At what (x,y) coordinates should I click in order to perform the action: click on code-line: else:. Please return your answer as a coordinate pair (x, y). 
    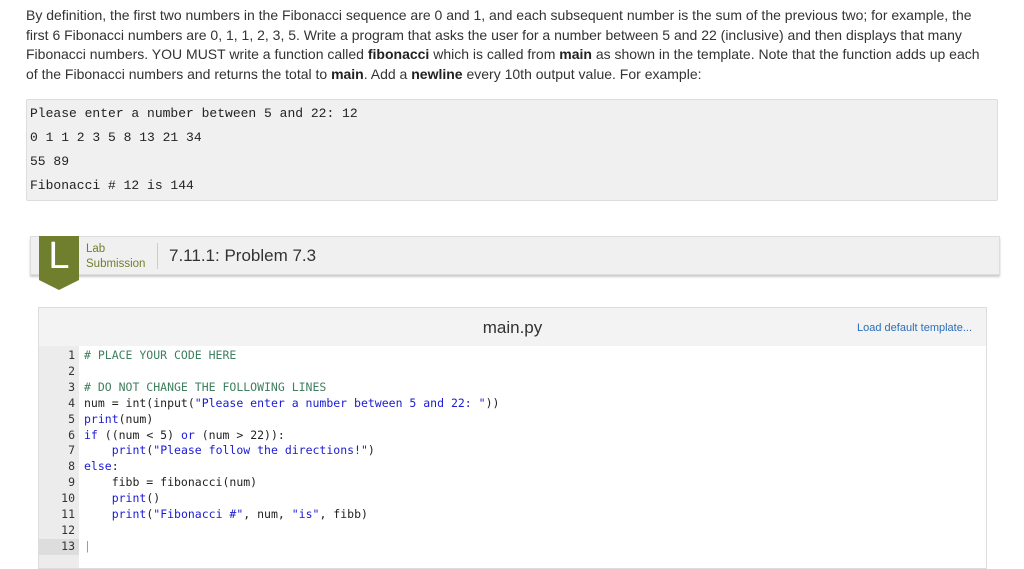
    Looking at the image, I should click on (101, 467).